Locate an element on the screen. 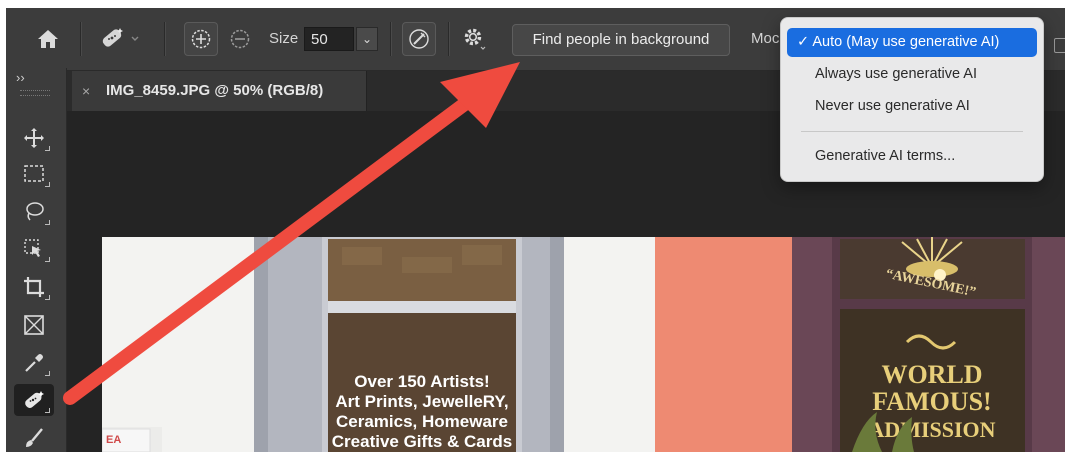  chevron-down-icon: ⌄ is located at coordinates (367, 39).